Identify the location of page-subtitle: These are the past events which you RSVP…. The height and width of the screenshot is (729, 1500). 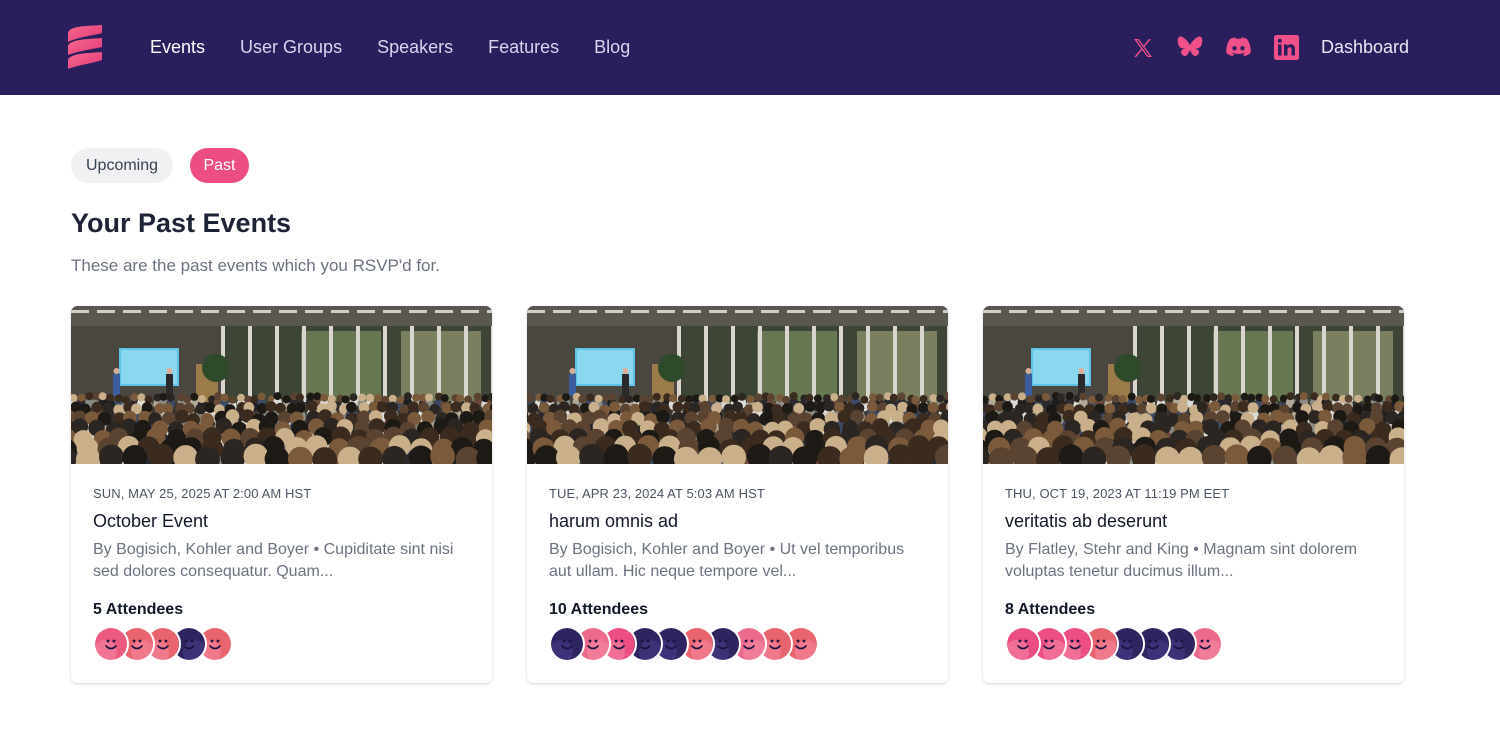
(255, 265).